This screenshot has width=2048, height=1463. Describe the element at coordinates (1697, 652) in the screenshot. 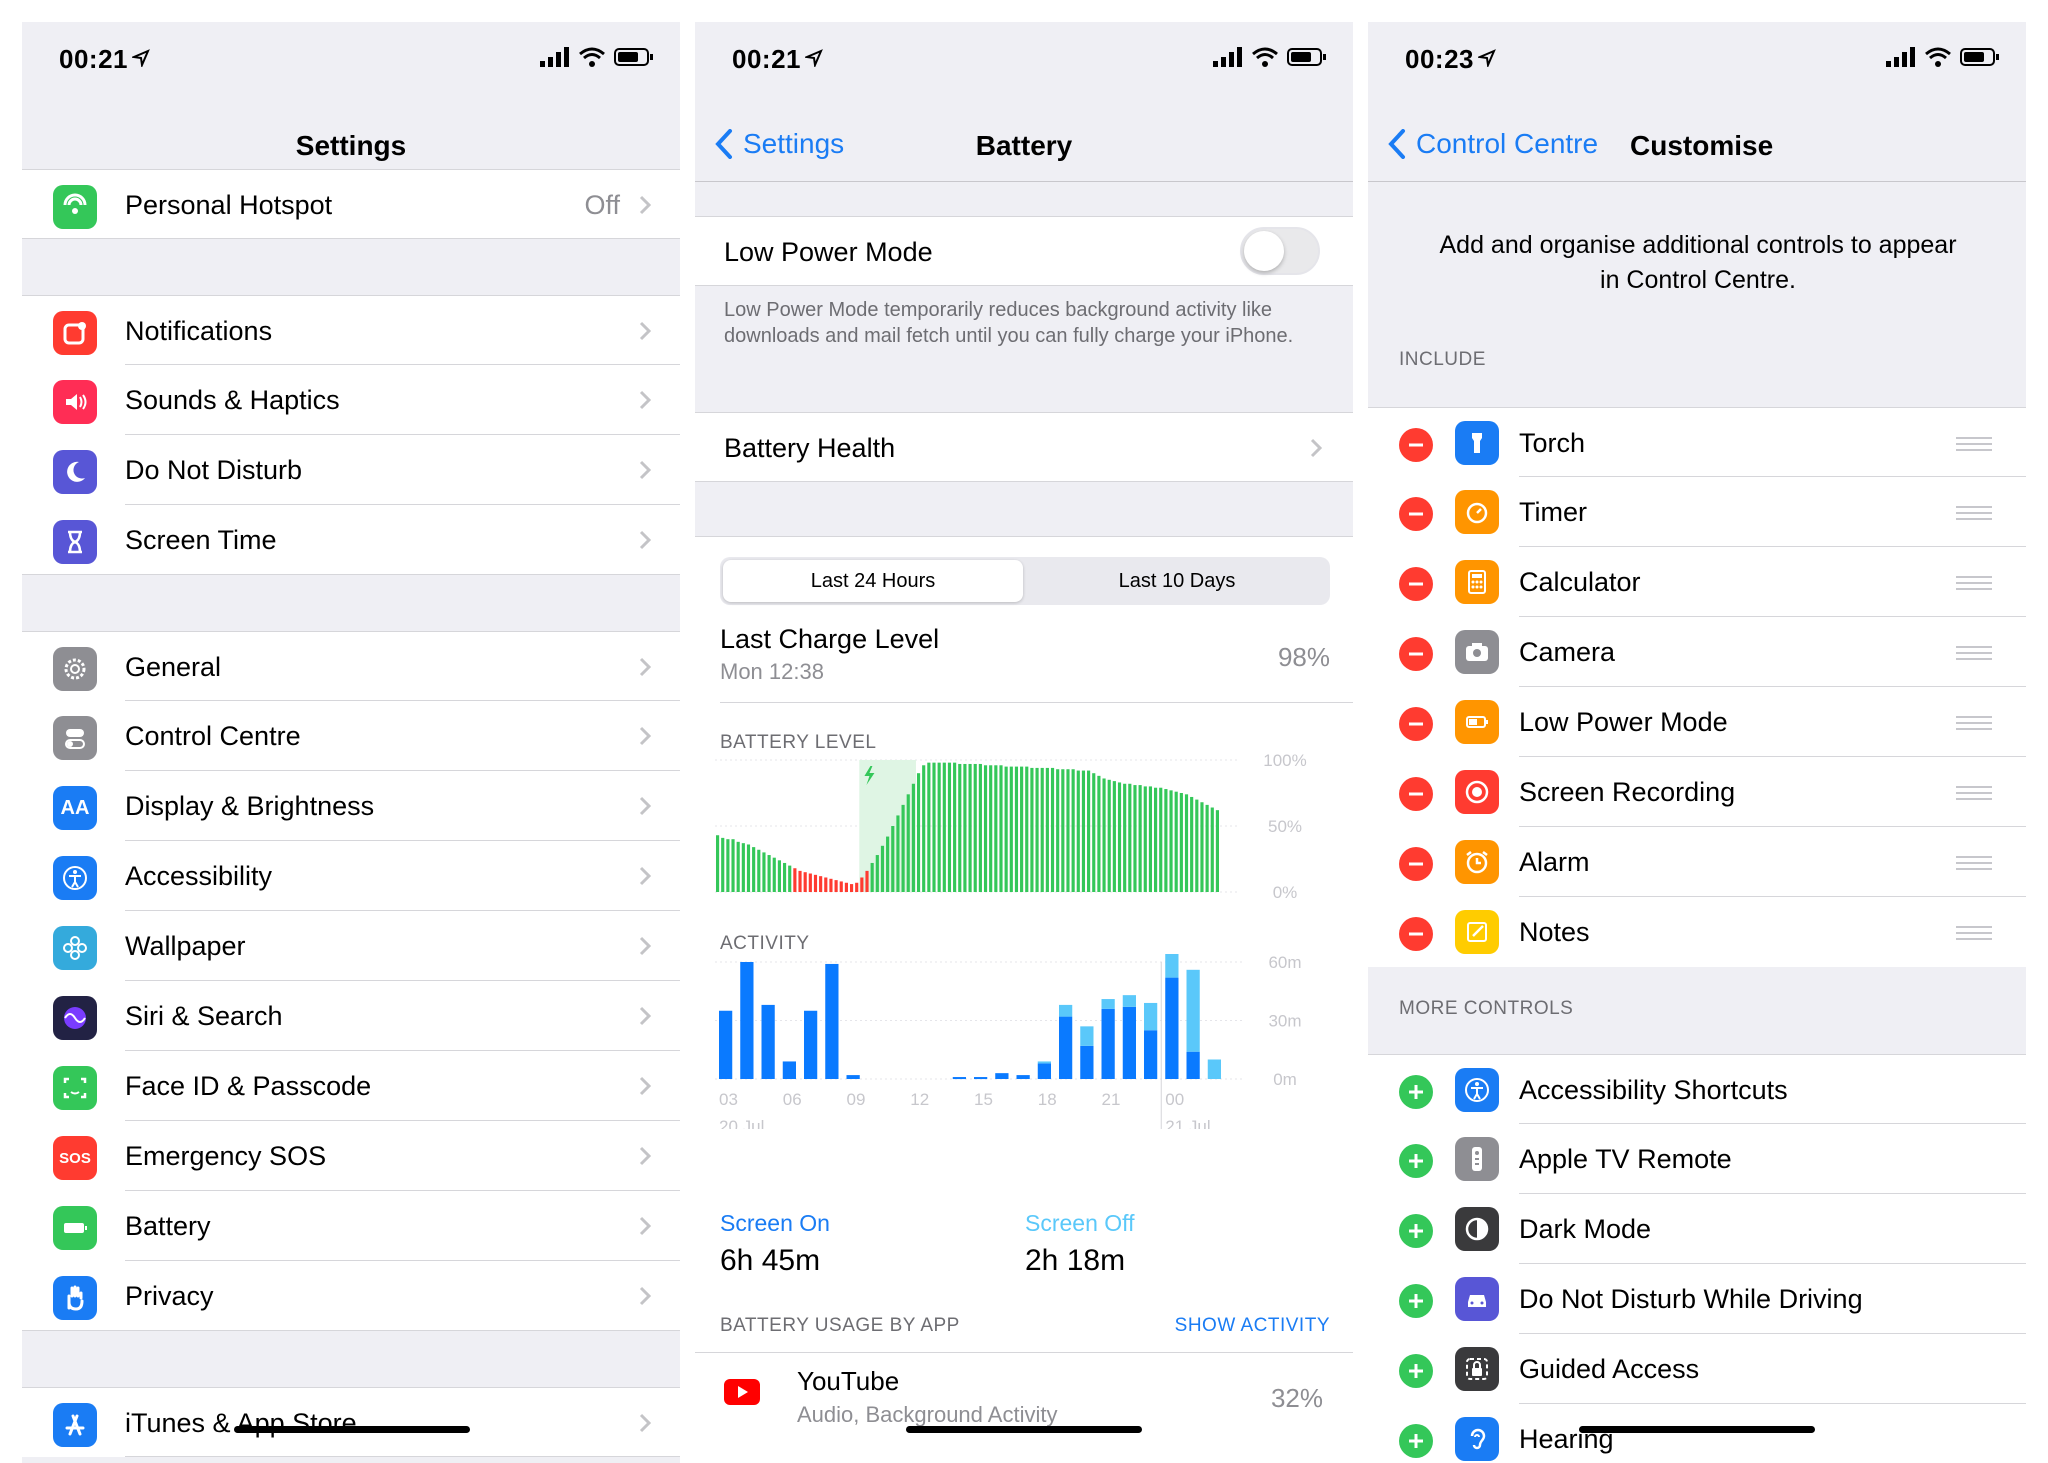

I see `included-control-camera: Camera` at that location.